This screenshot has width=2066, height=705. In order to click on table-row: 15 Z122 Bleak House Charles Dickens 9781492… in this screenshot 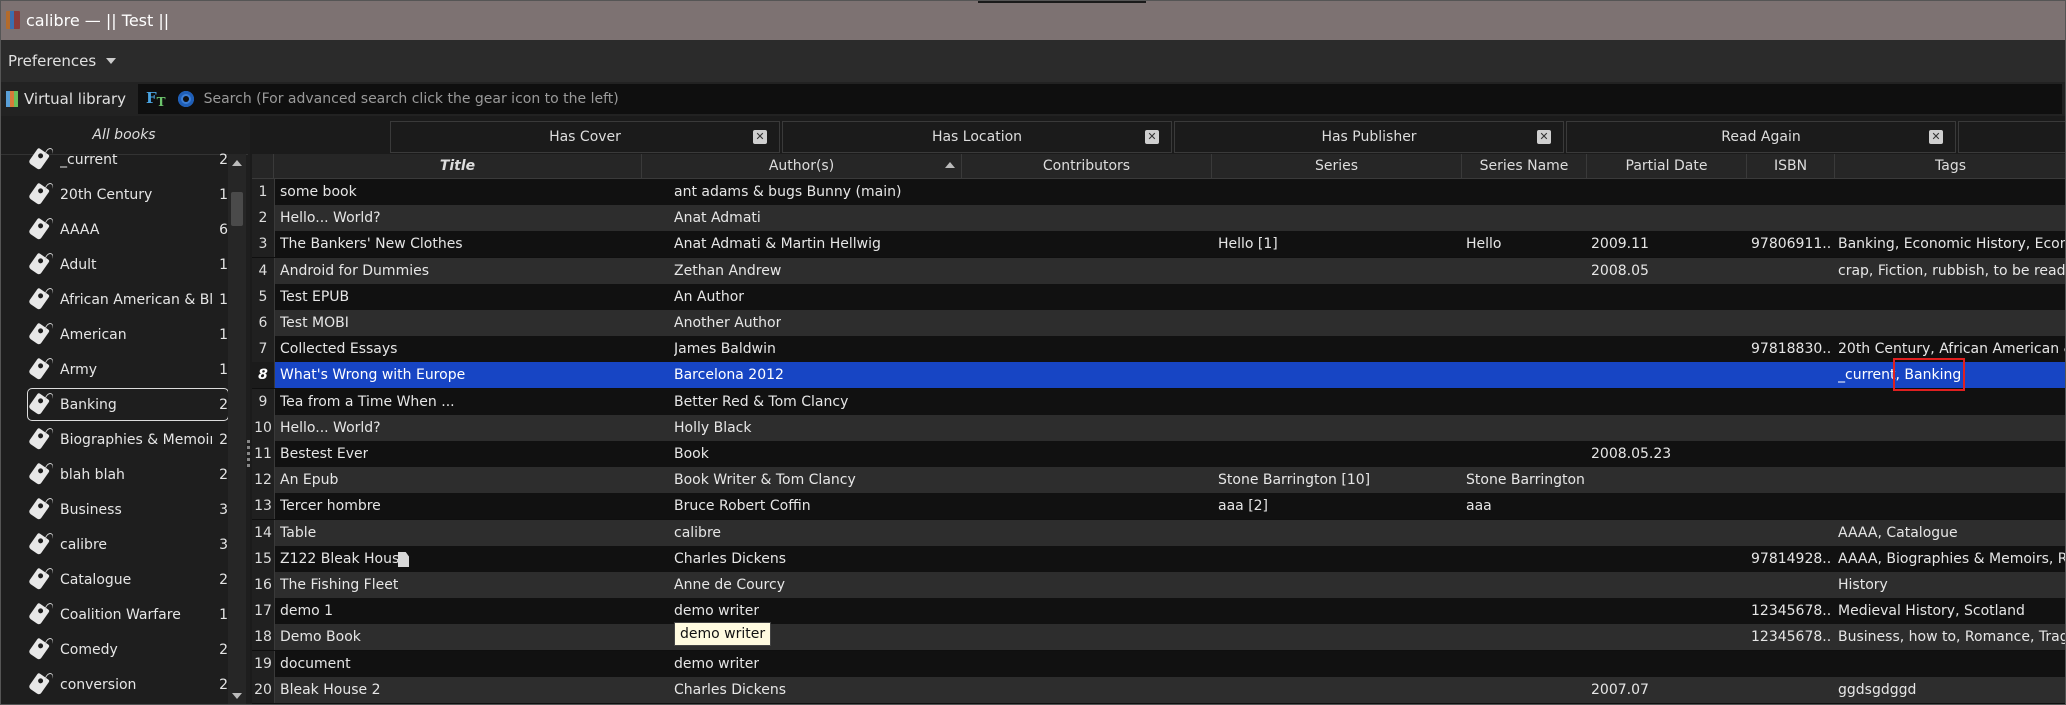, I will do `click(1159, 558)`.